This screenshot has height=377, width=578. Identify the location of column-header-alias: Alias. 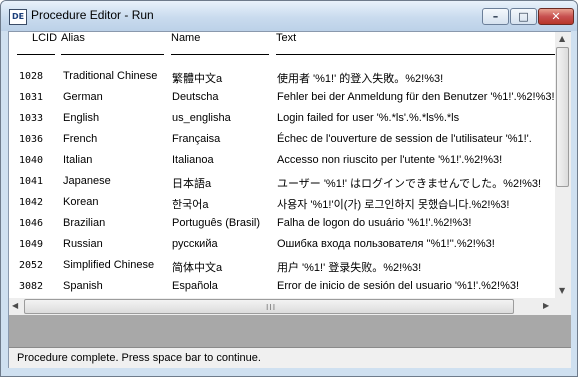
(73, 38).